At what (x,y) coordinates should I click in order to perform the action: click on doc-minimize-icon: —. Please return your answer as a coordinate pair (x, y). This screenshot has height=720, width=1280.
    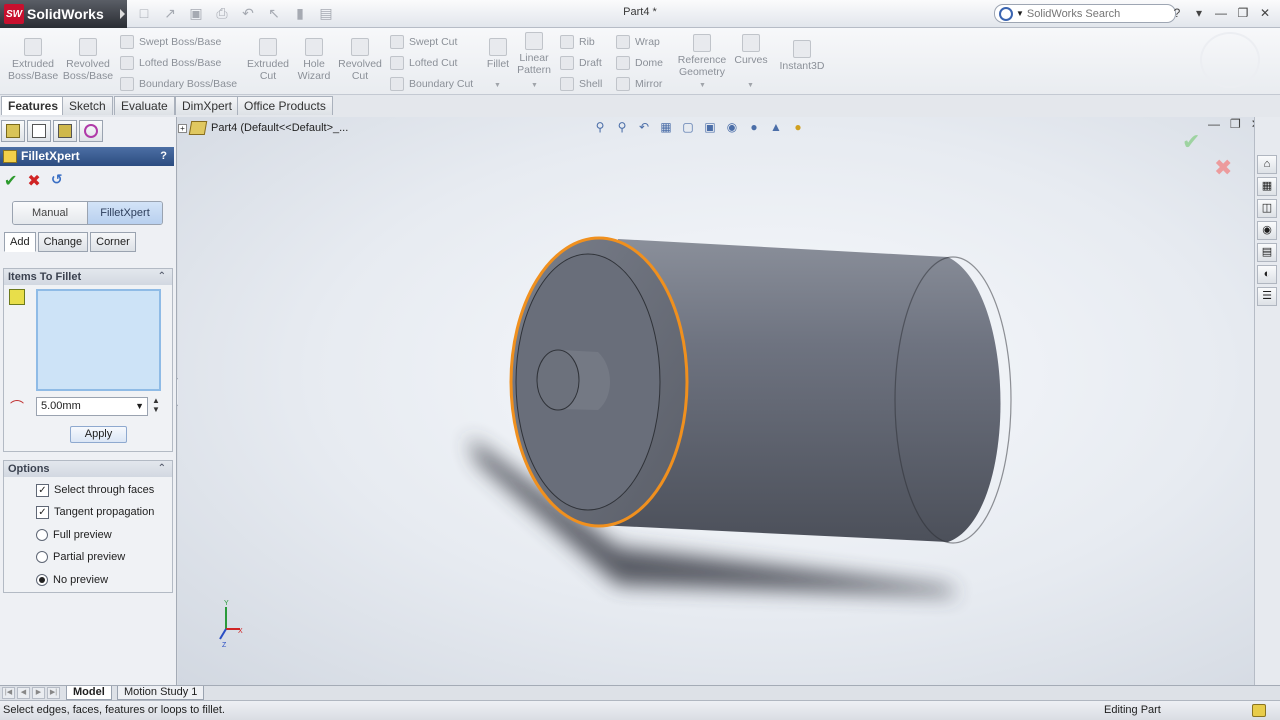
    Looking at the image, I should click on (1214, 124).